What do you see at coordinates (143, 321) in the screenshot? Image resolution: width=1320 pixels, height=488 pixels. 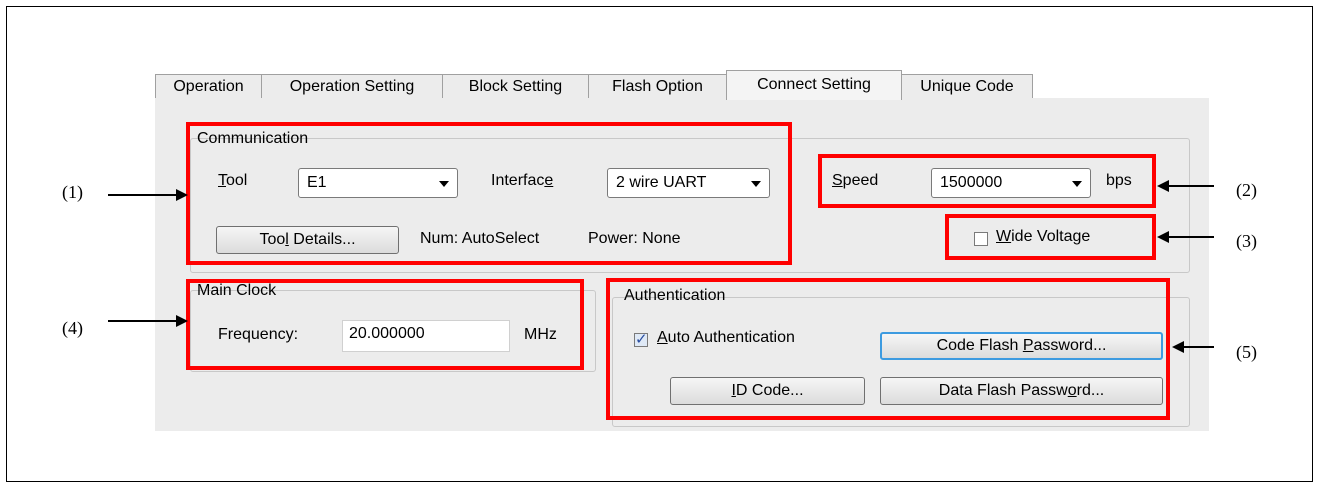 I see `arrow-4-line` at bounding box center [143, 321].